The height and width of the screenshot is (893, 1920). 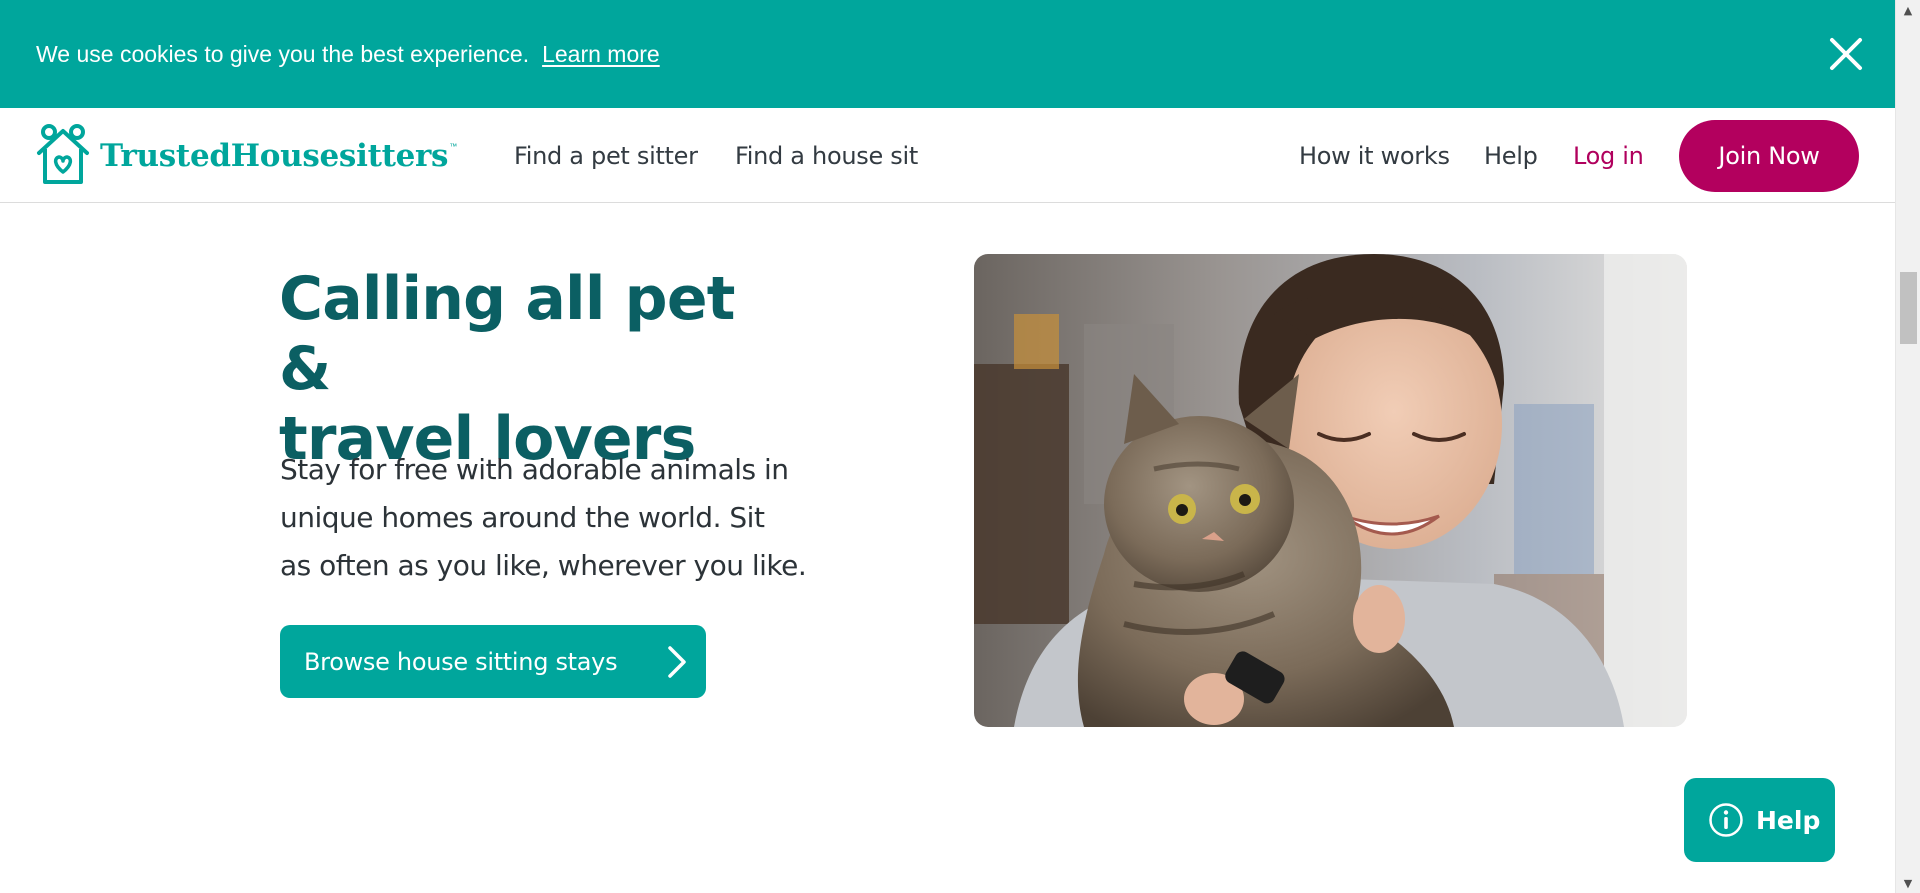 What do you see at coordinates (522, 517) in the screenshot?
I see `hero-subtitle-line: unique homes around the world. Sit` at bounding box center [522, 517].